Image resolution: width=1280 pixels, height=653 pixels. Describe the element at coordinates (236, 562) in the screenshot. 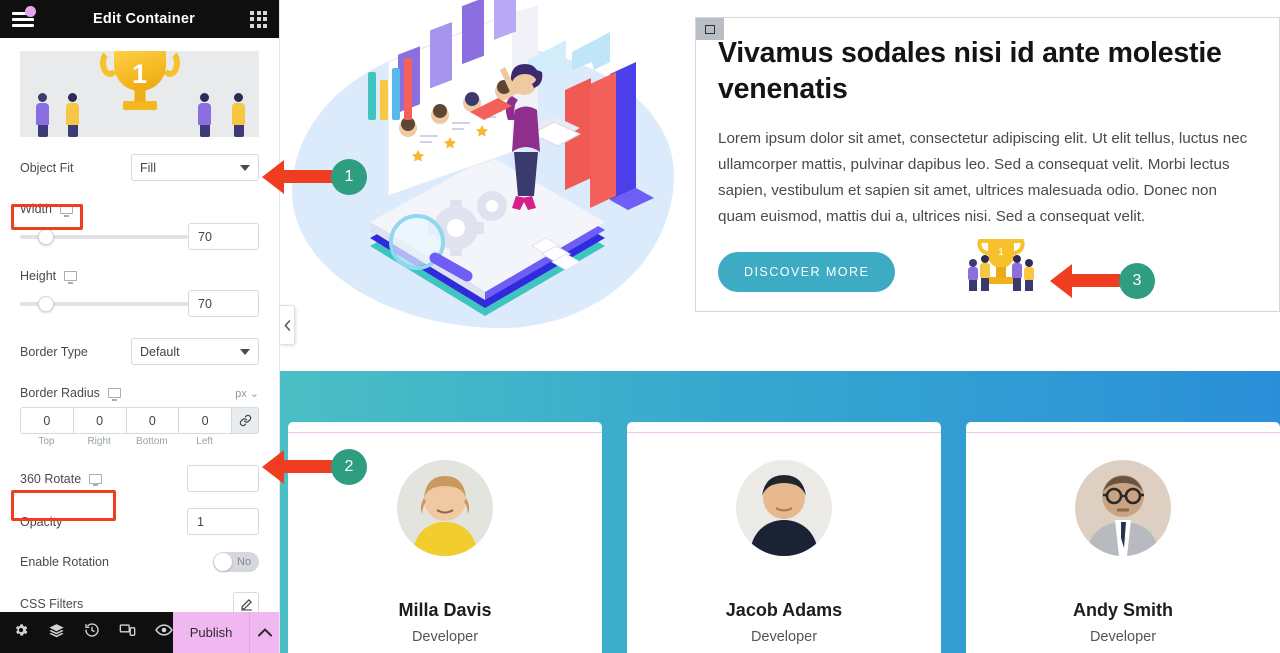

I see `enable-rotation-toggle: No` at that location.